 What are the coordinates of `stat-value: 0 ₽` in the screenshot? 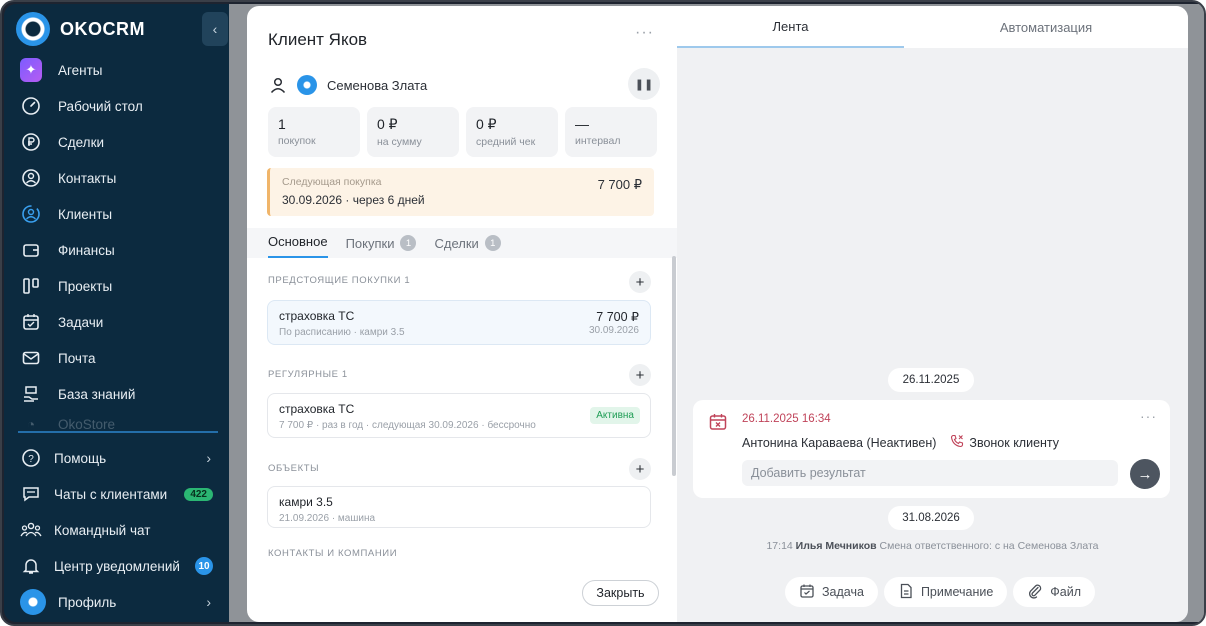 It's located at (486, 124).